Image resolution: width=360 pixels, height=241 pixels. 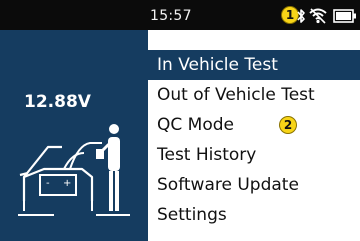 I want to click on status-bar: 15:57 1, so click(x=180, y=15).